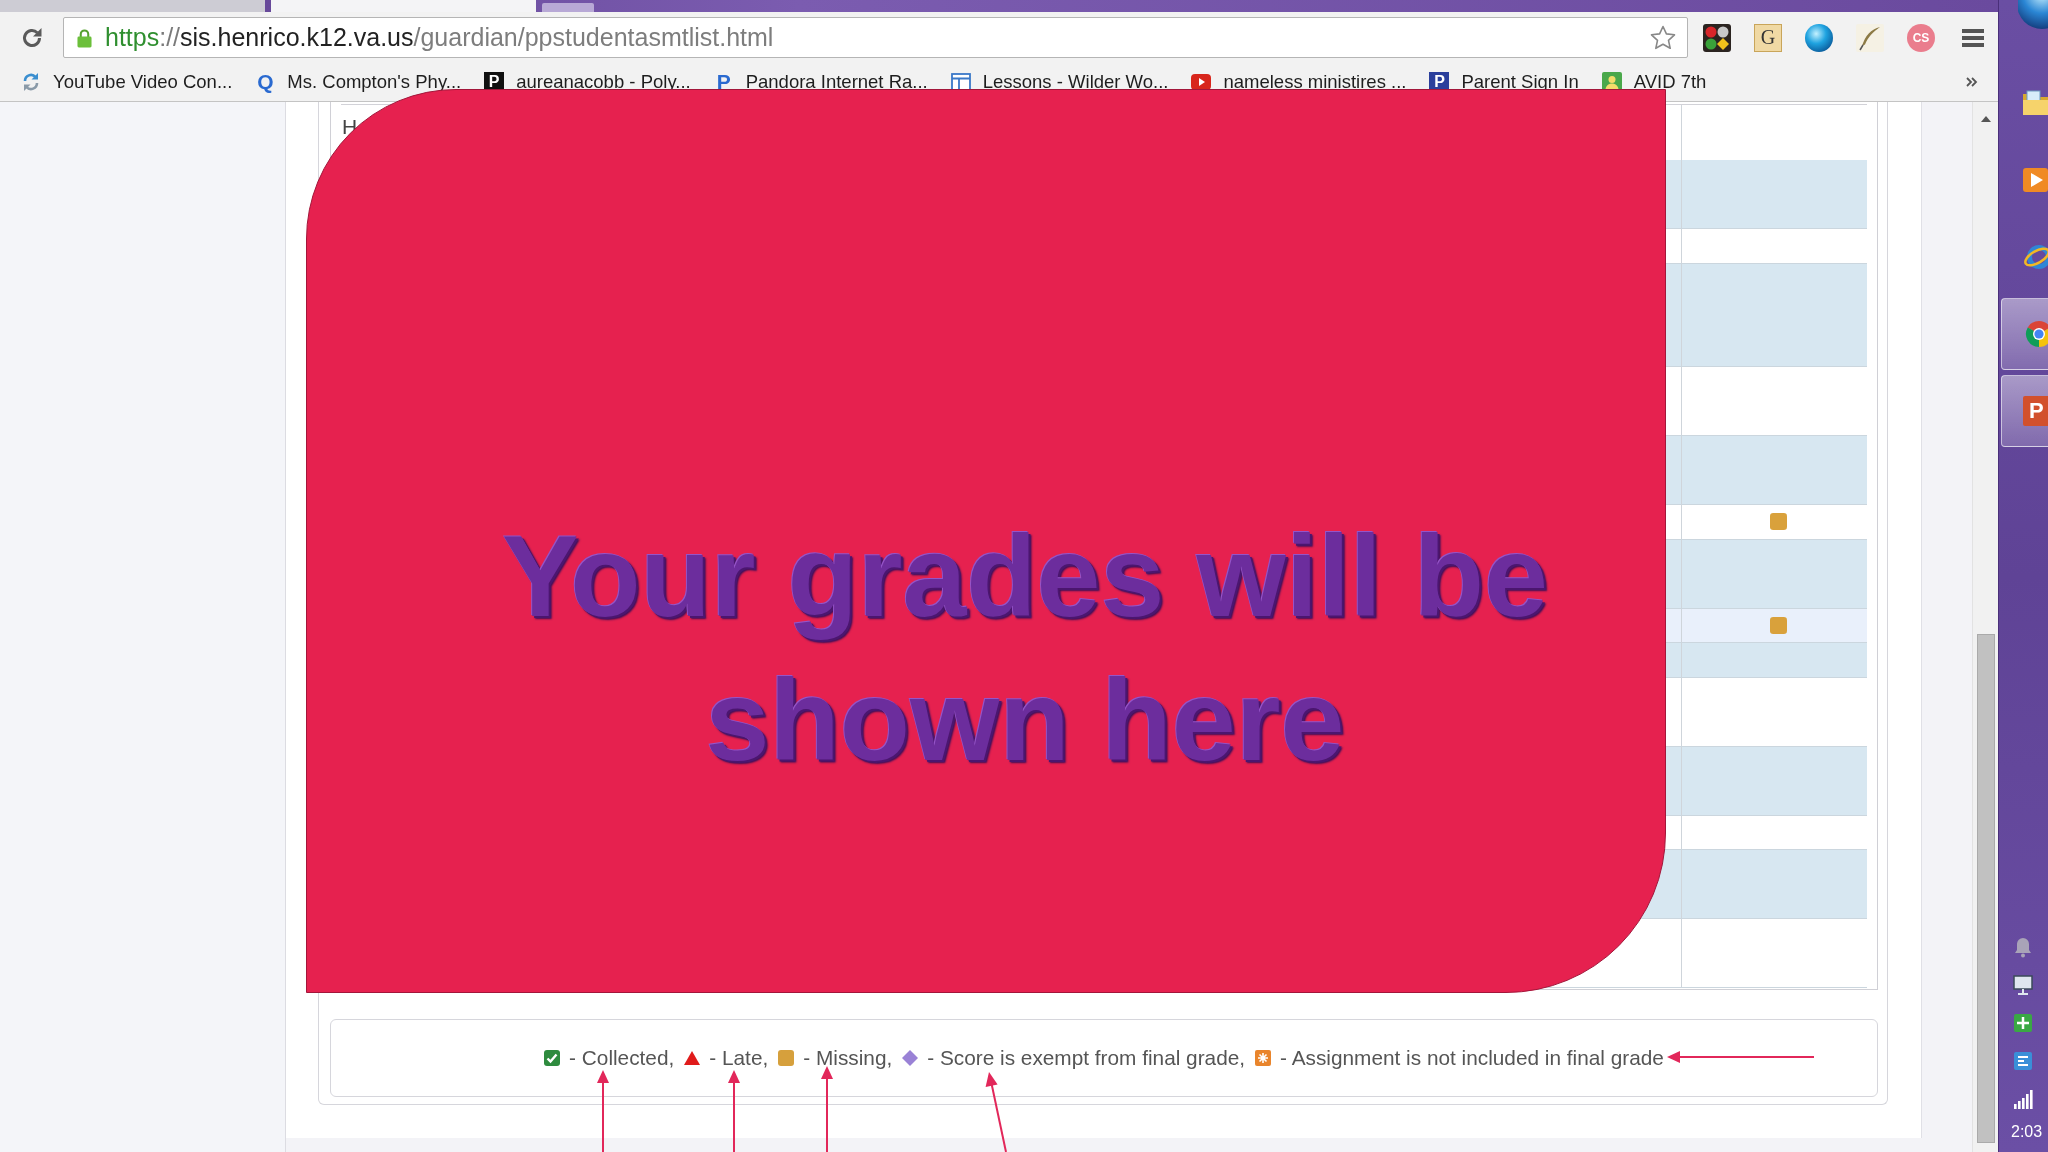  Describe the element at coordinates (1973, 37) in the screenshot. I see `menu-icon` at that location.